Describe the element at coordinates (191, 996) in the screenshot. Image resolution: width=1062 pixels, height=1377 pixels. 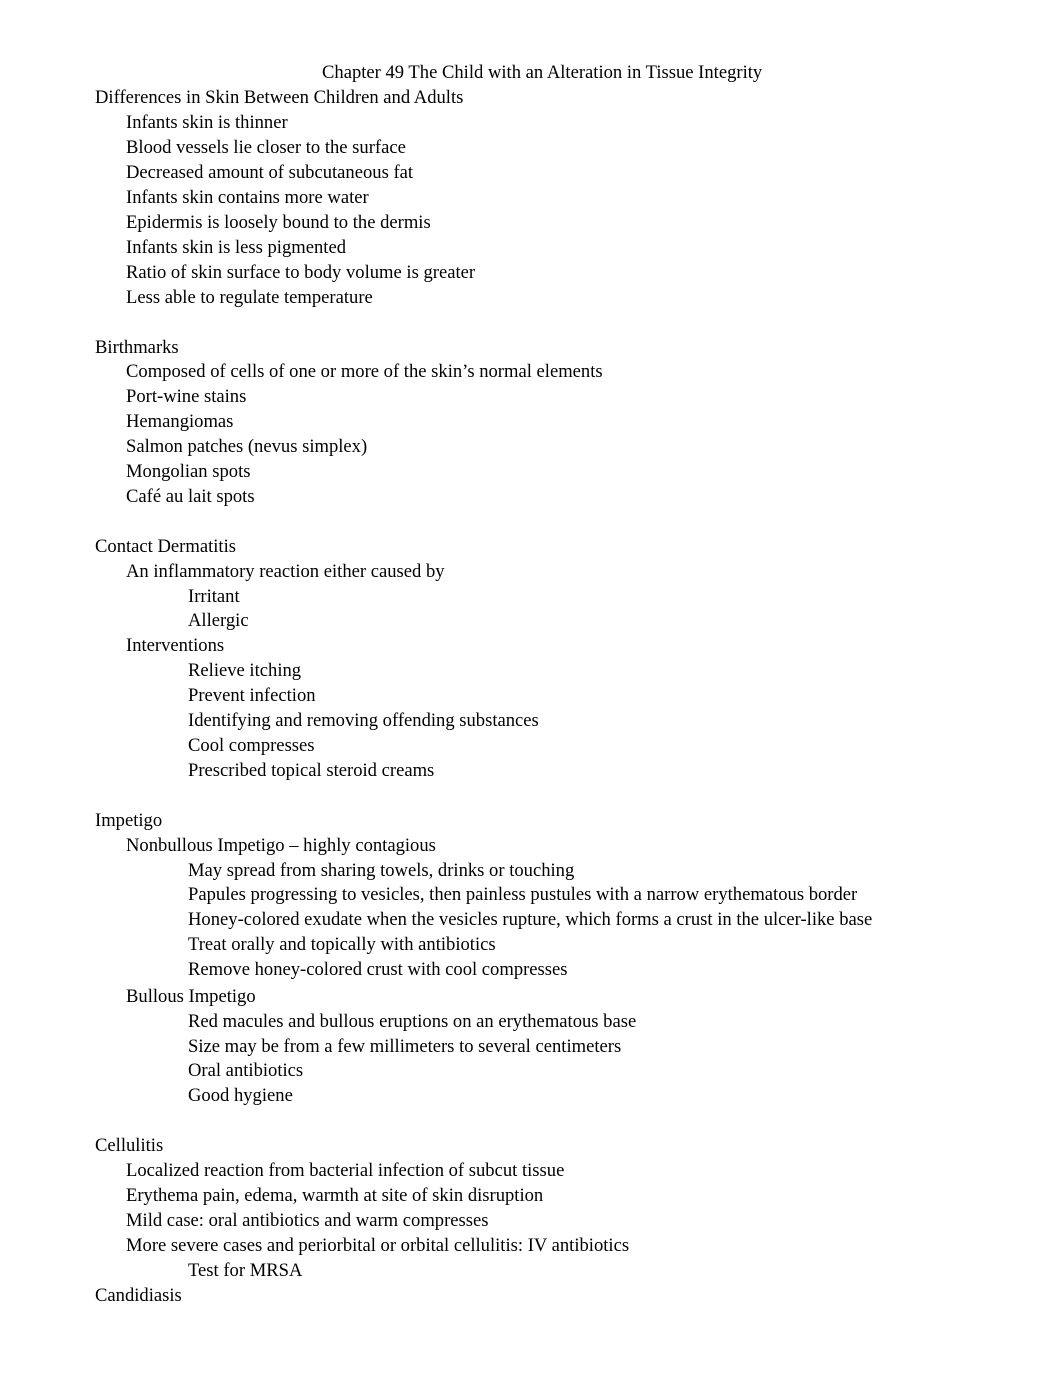
I see `list-item: Bullous Impetigo` at that location.